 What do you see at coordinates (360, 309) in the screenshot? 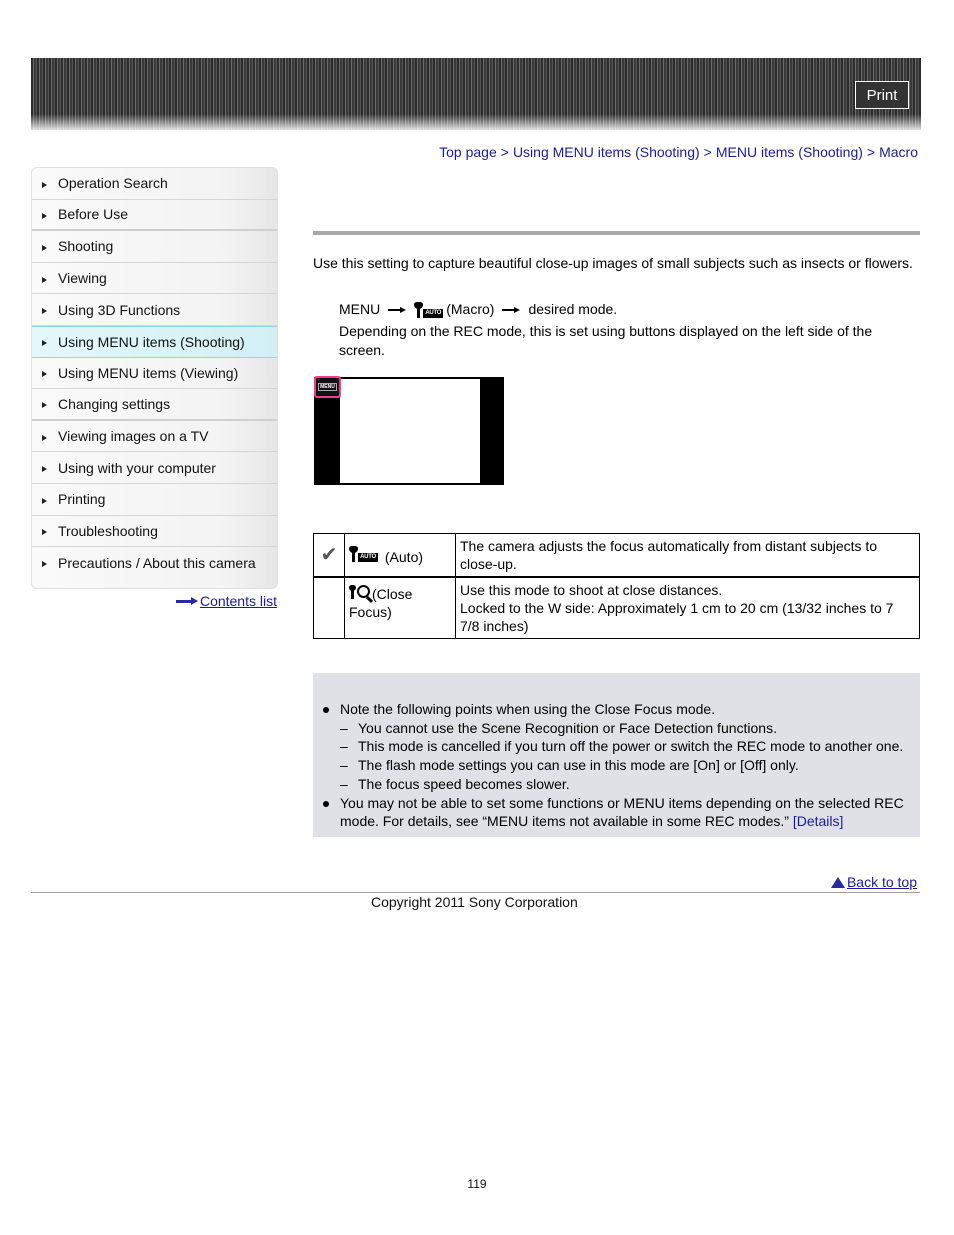
I see `menu-label: MENU` at bounding box center [360, 309].